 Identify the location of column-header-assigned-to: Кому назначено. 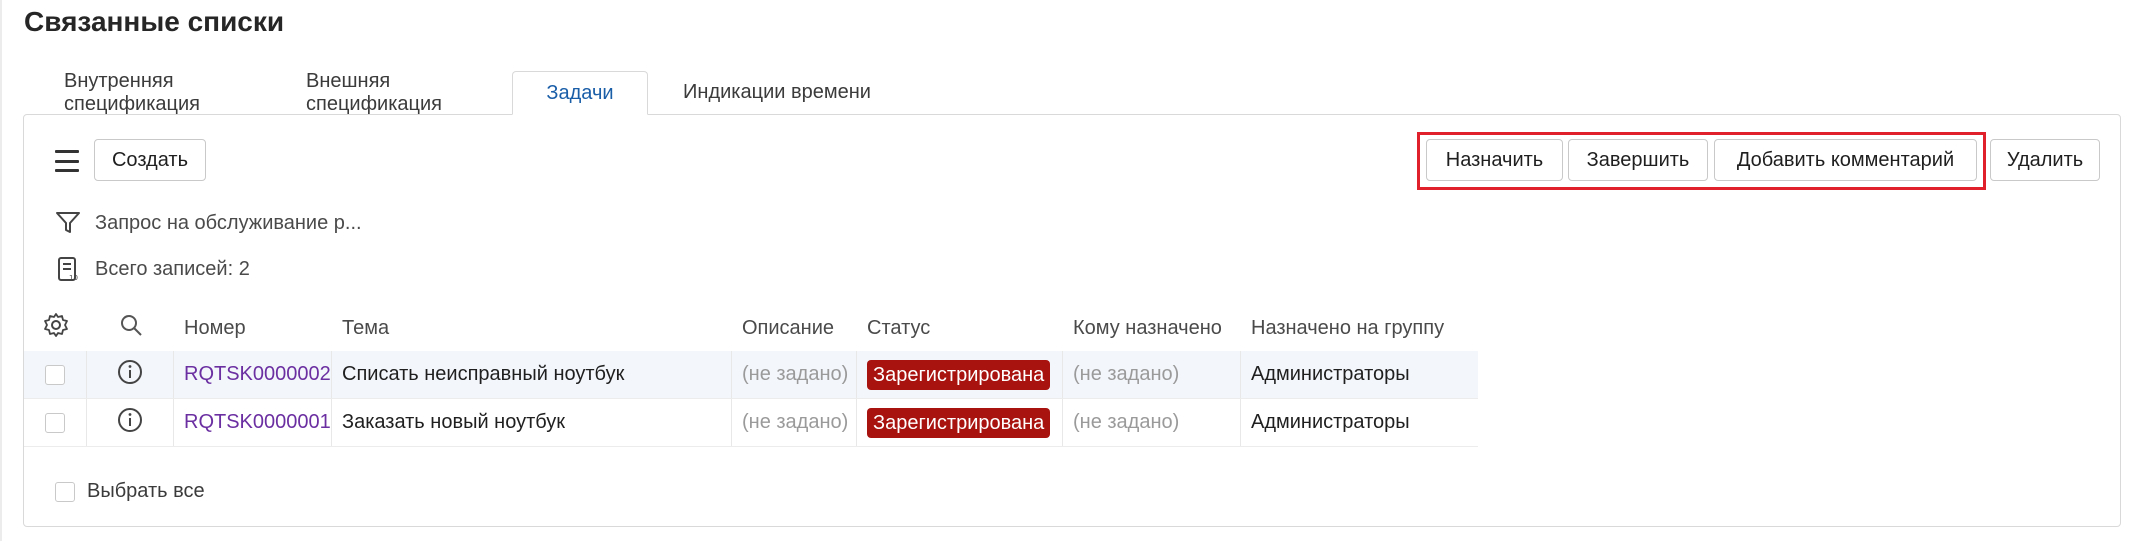
(1152, 328).